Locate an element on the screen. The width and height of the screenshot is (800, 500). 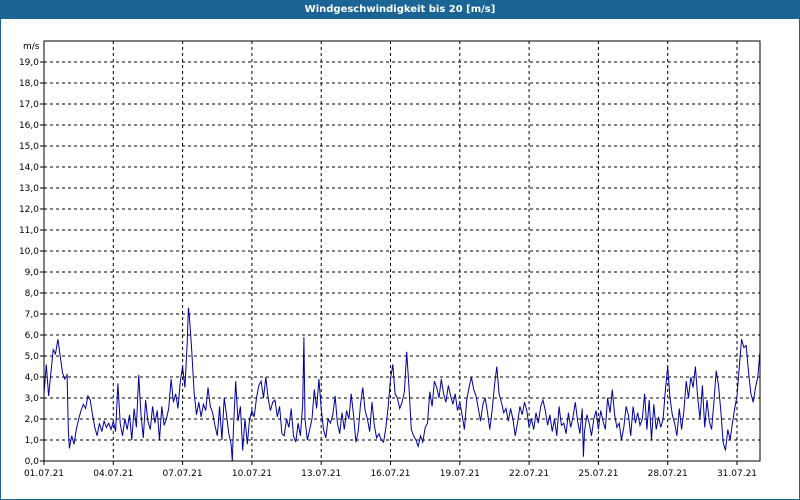
y-tick-label: 12,0 is located at coordinates (29, 210).